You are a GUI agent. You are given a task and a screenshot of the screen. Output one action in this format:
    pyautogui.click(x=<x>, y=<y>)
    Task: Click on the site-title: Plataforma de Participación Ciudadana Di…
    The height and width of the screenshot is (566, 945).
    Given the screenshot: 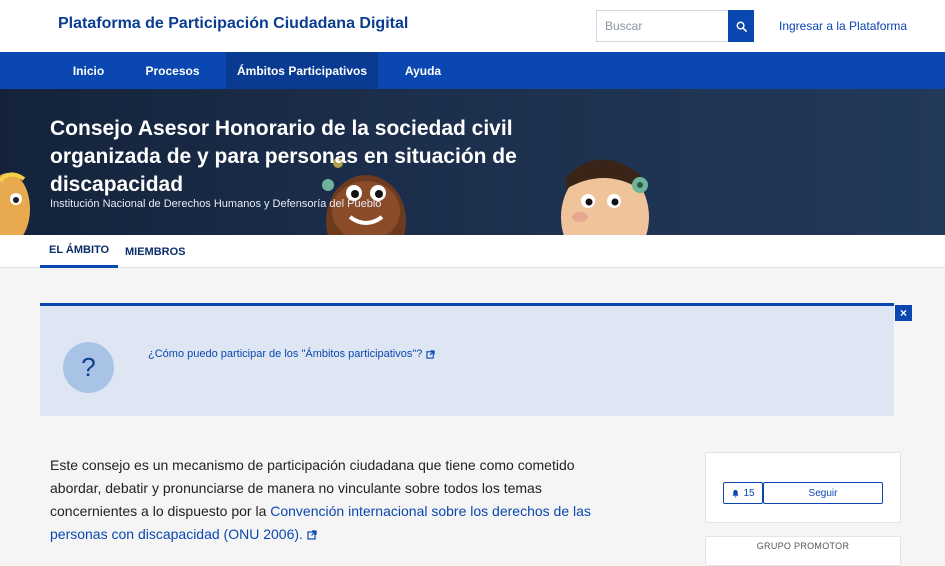 What is the action you would take?
    pyautogui.click(x=233, y=24)
    